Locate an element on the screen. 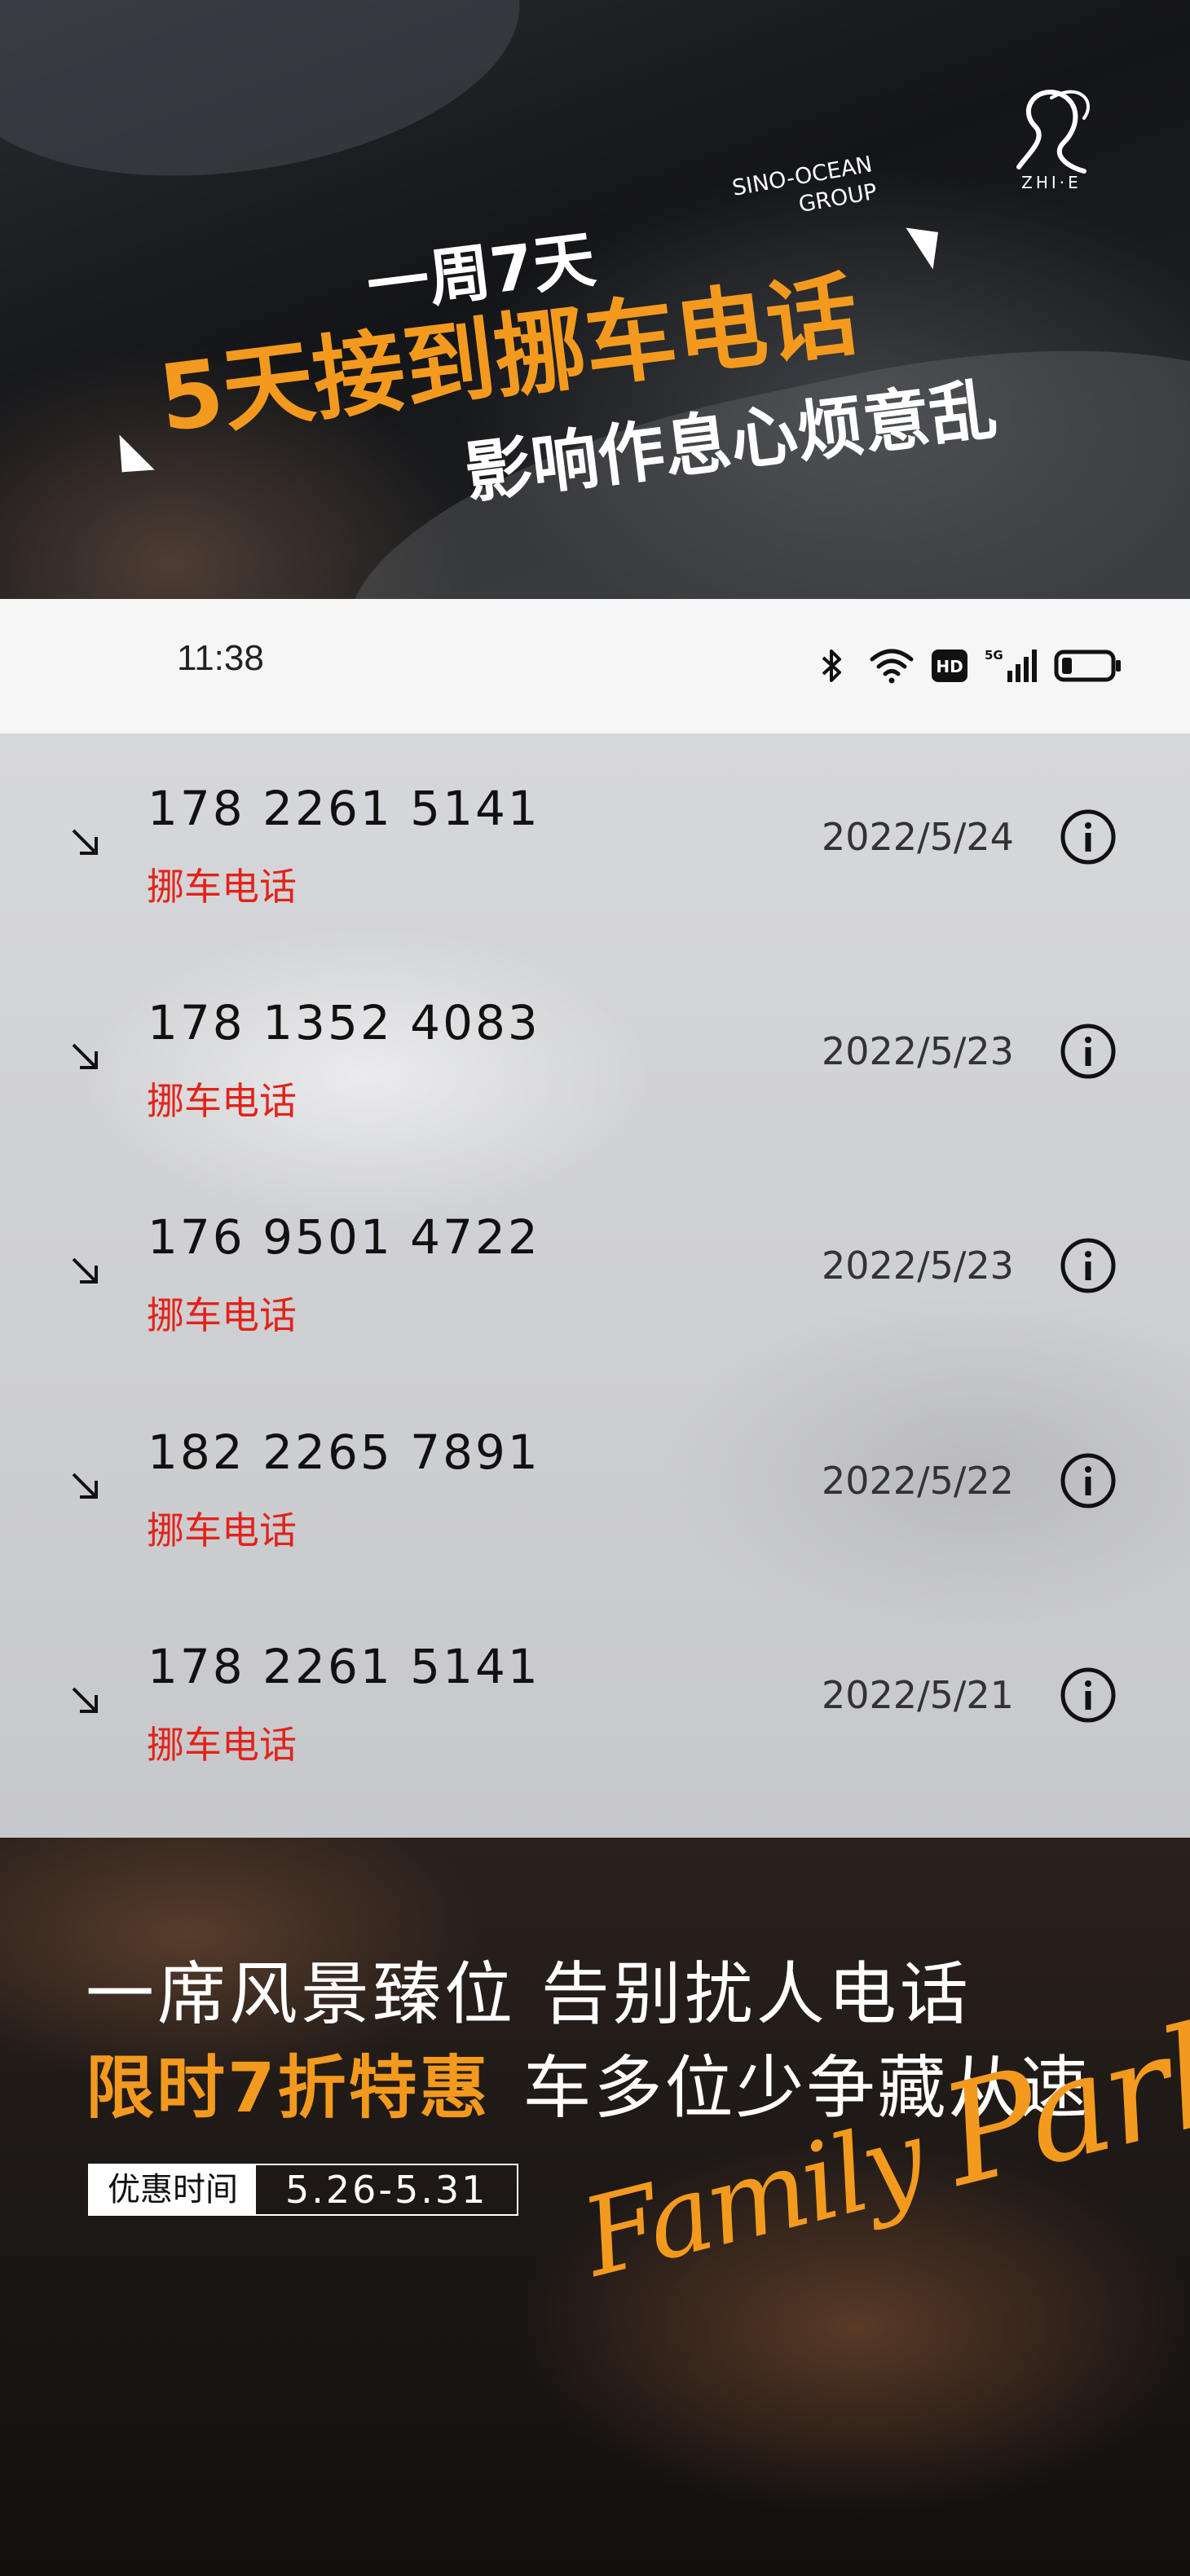 This screenshot has width=1190, height=2576. call-row: 178 2261 5141 挪车电话 2022/5/24 is located at coordinates (595, 841).